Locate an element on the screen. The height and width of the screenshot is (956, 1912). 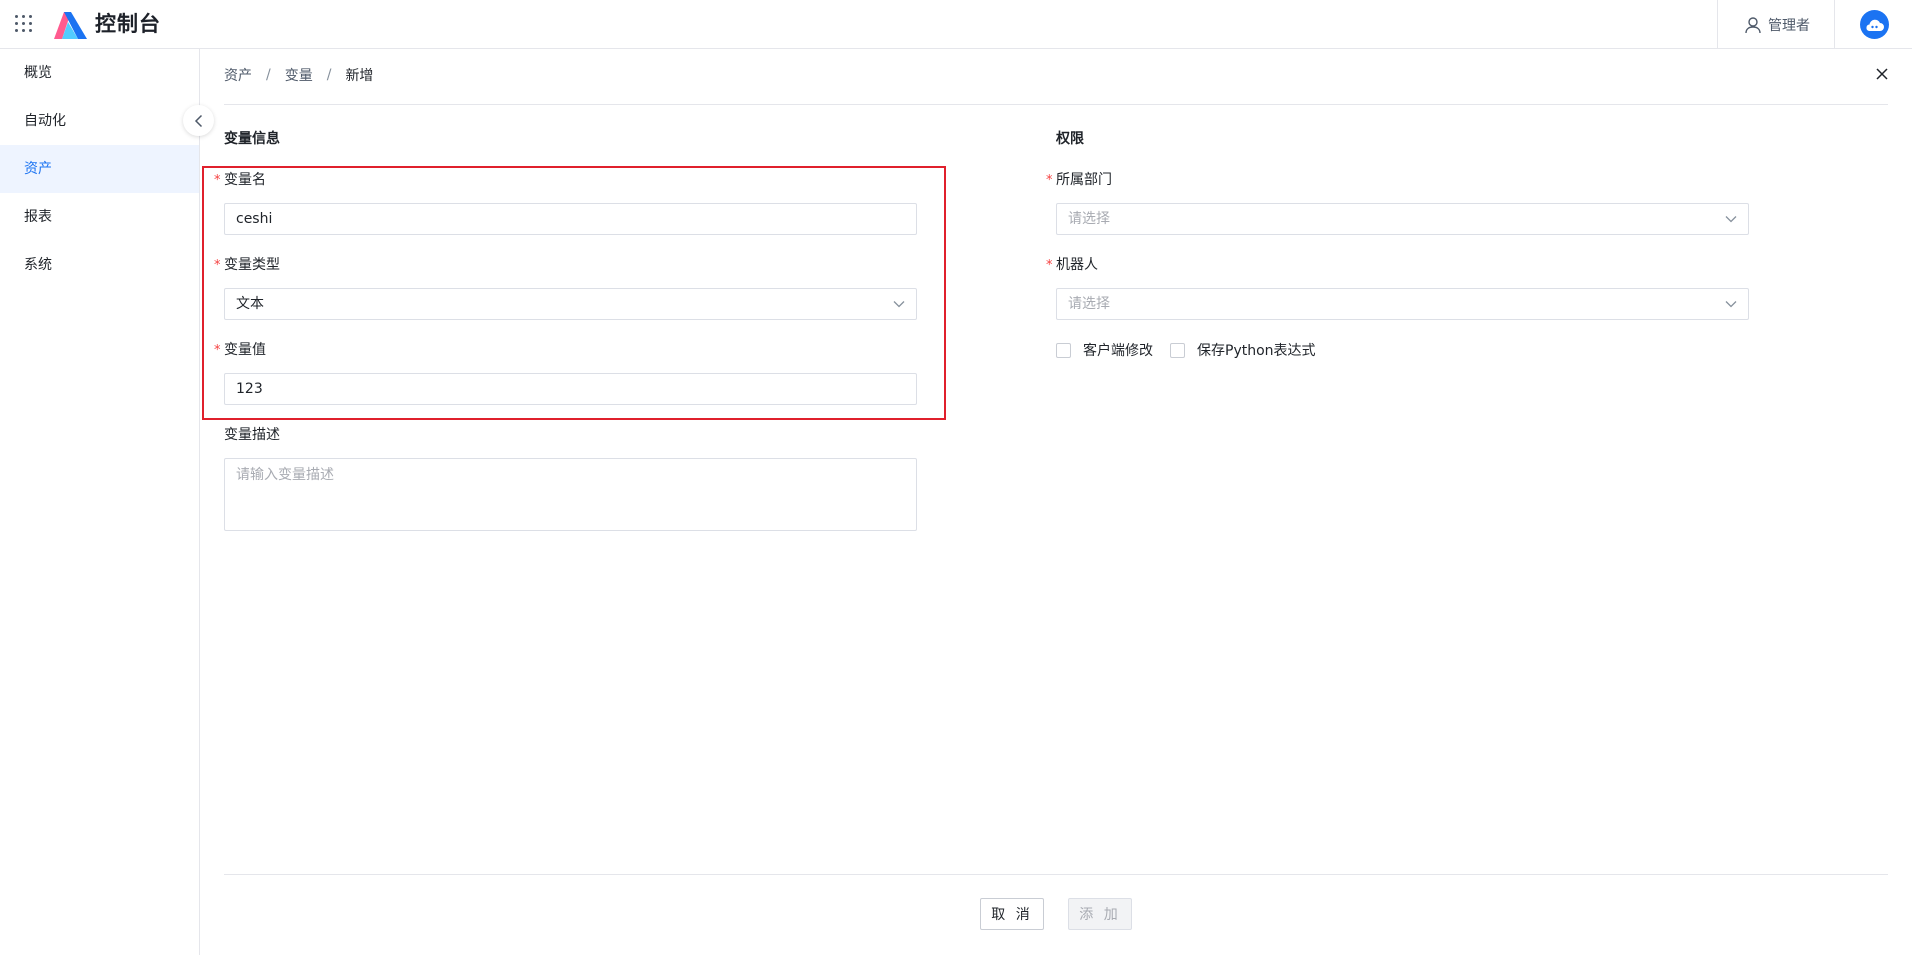
admin-label: 管理者 is located at coordinates (1789, 26).